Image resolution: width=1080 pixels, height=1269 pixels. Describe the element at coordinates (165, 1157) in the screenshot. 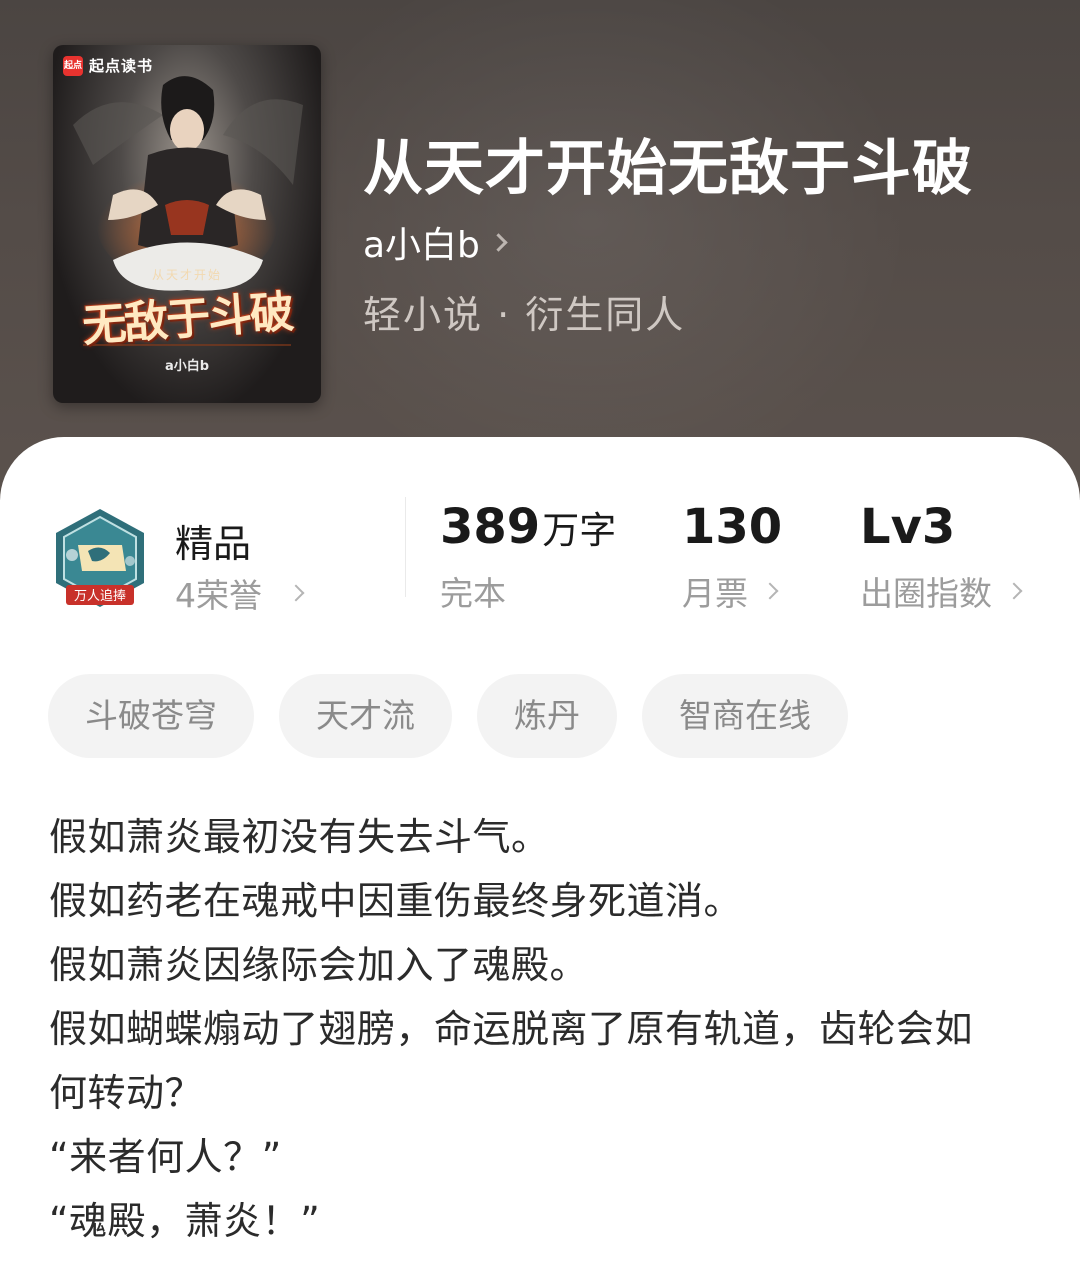

I see `synopsis-line: “来者何人？”` at that location.